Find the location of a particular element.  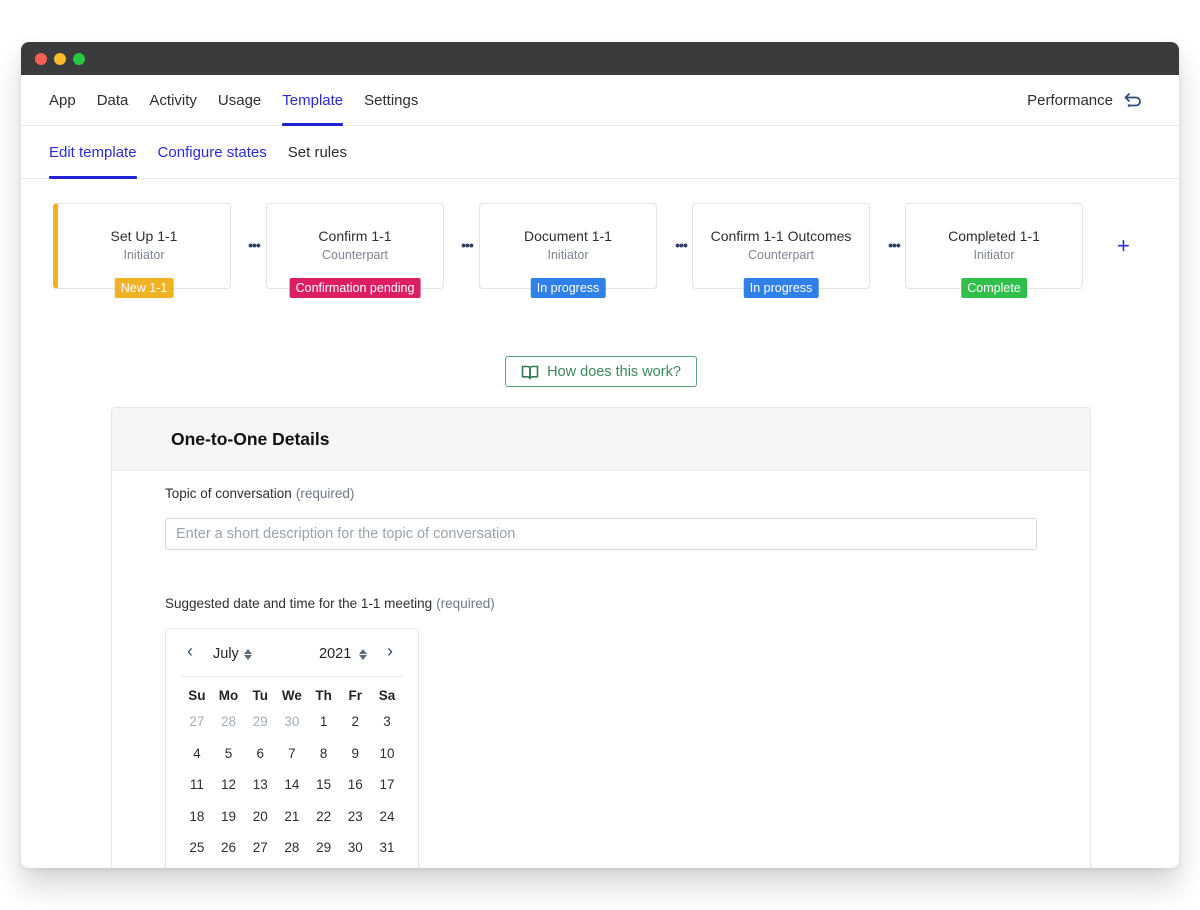

calendar-day: 28 is located at coordinates (292, 847).